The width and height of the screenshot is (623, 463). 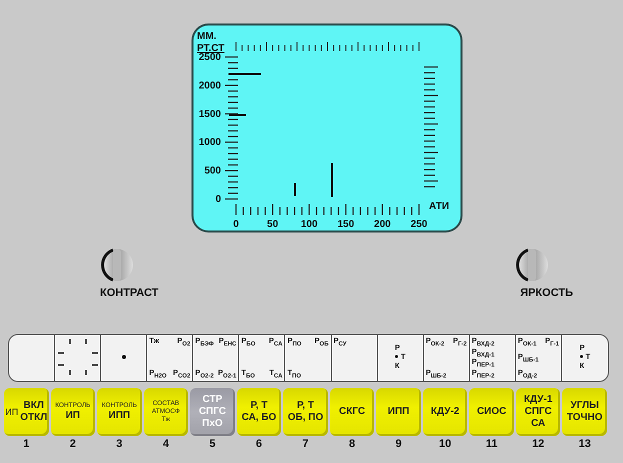 What do you see at coordinates (129, 293) in the screenshot?
I see `knob-label: КОНТРАСТ` at bounding box center [129, 293].